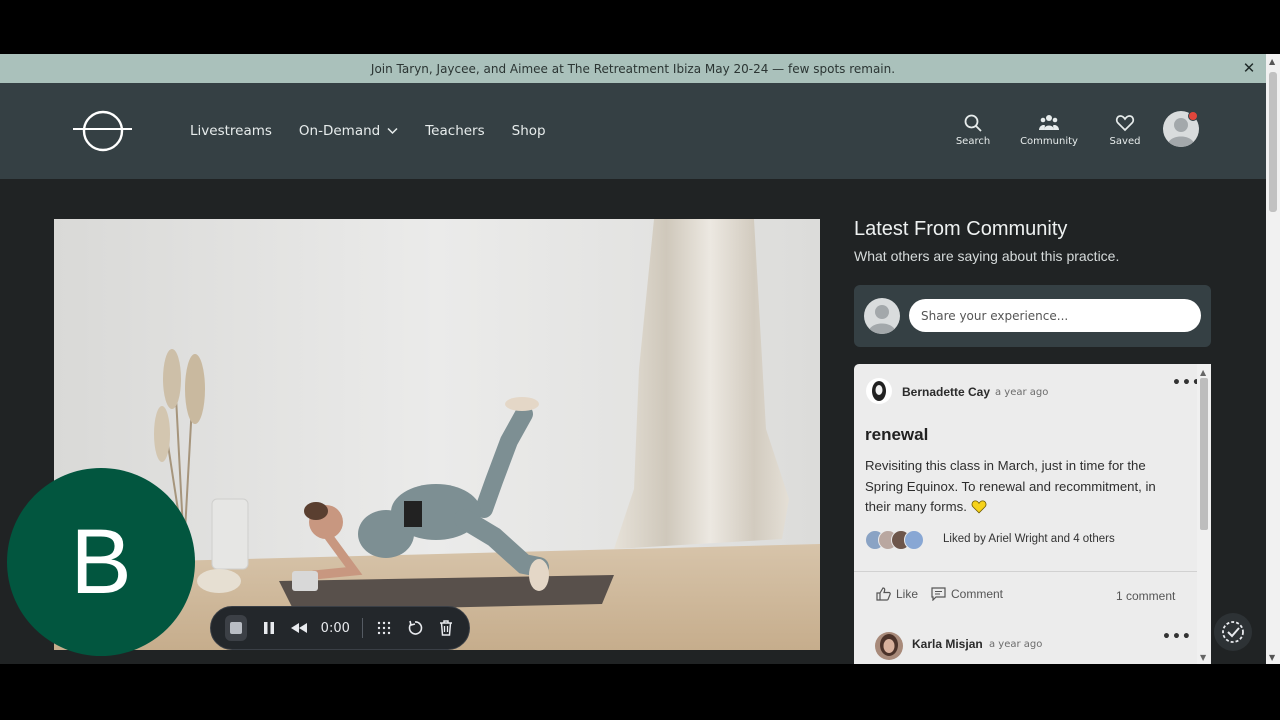 Image resolution: width=1280 pixels, height=720 pixels. I want to click on comment-label: Comment, so click(977, 594).